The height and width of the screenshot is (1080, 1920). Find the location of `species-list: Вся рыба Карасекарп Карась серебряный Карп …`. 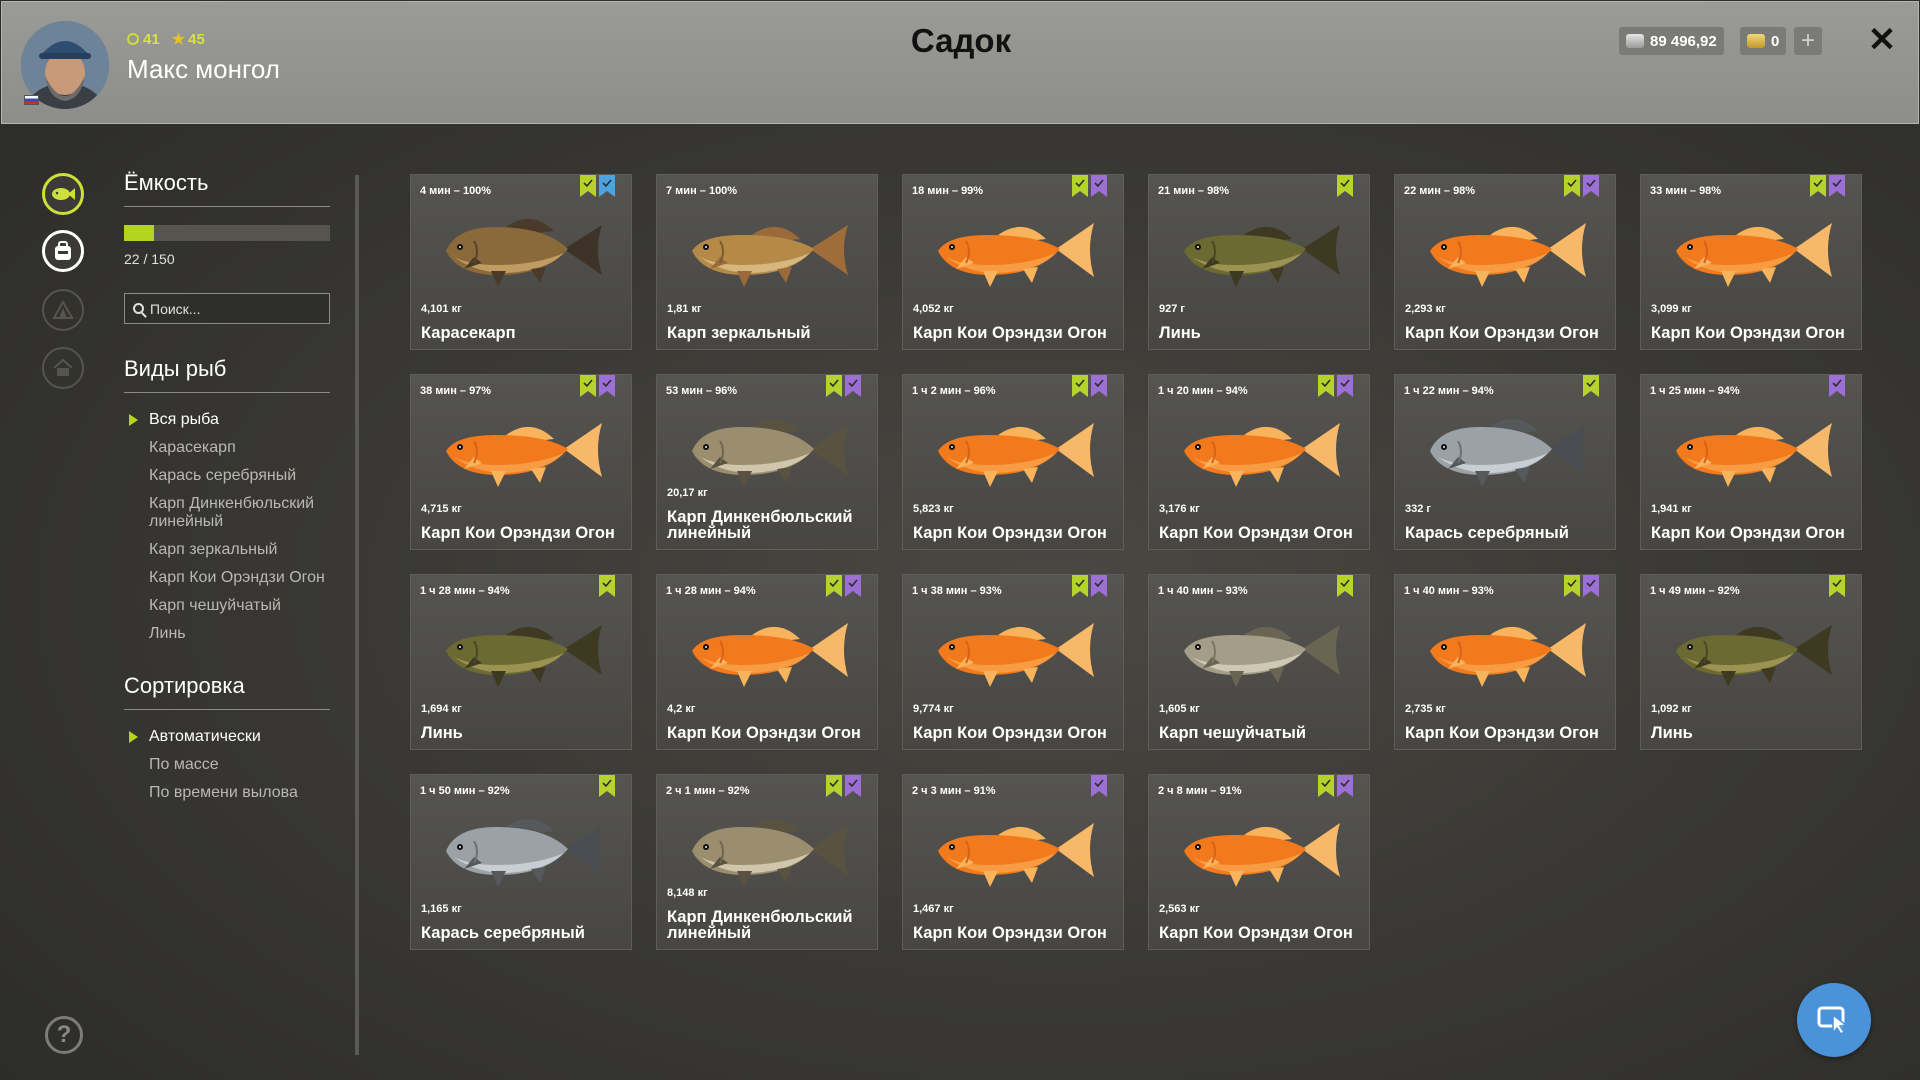

species-list: Вся рыба Карасекарп Карась серебряный Карп … is located at coordinates (227, 527).